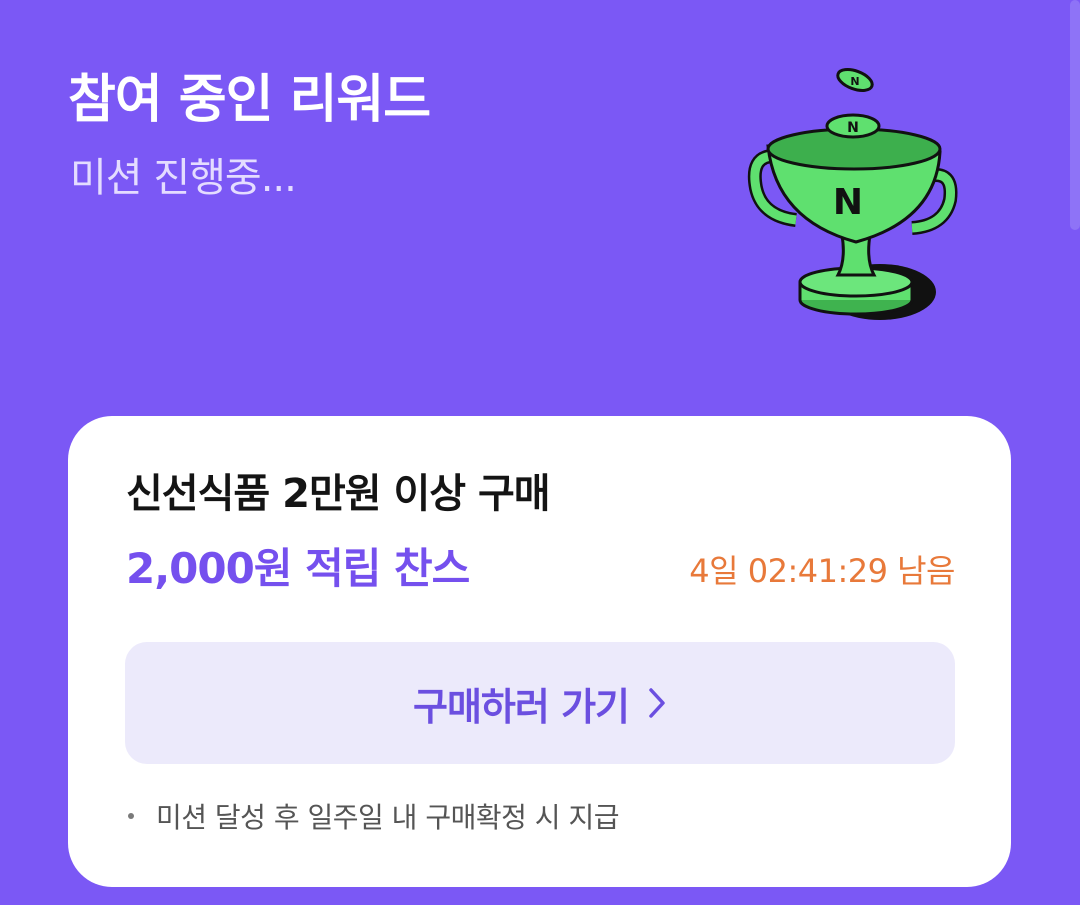  What do you see at coordinates (521, 706) in the screenshot?
I see `go-purchase-label: 구매하러 가기` at bounding box center [521, 706].